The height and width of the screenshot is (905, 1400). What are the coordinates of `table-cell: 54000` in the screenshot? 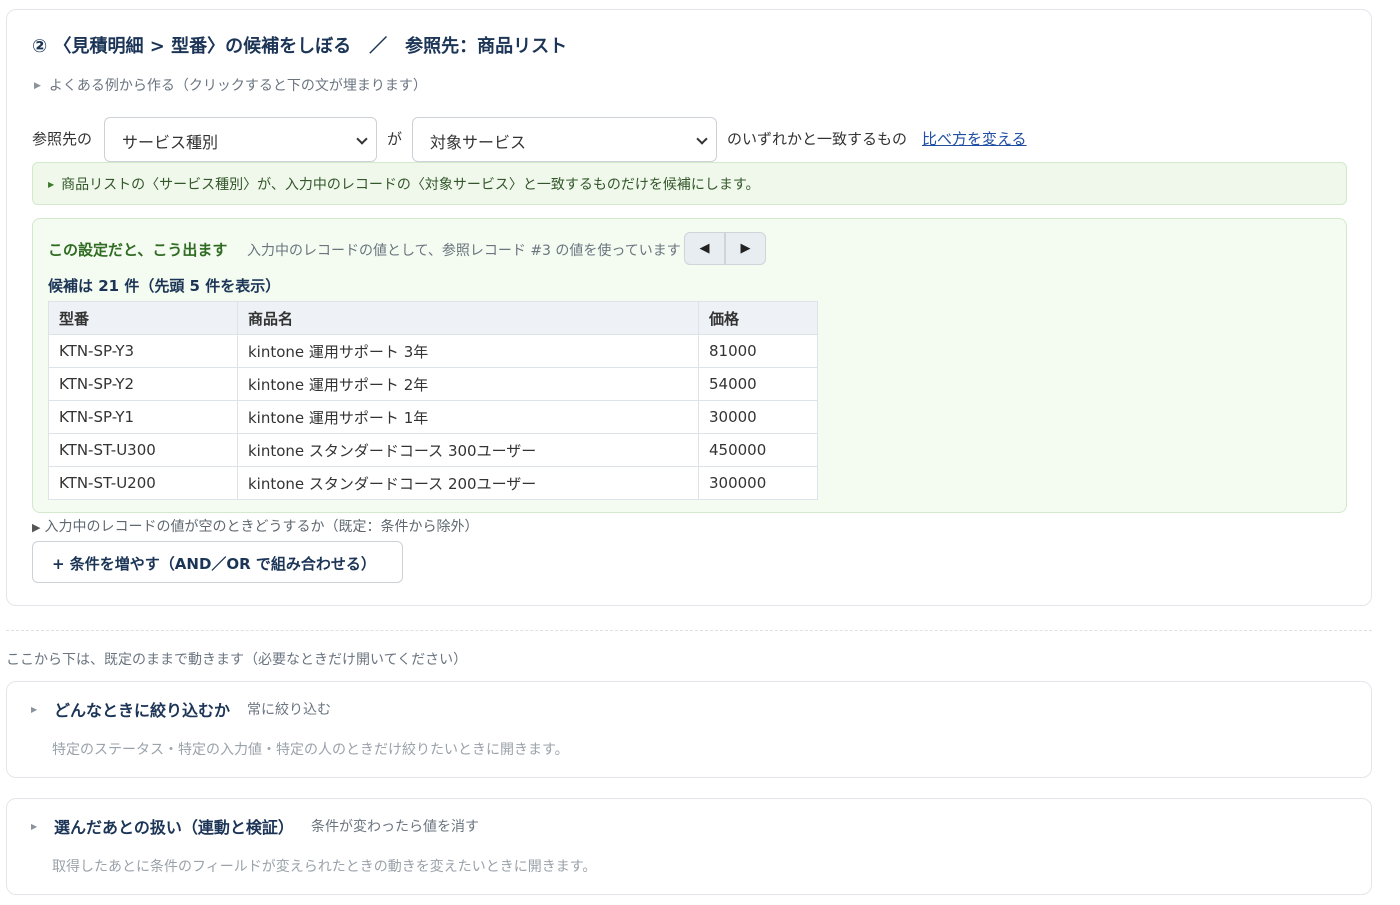 It's located at (758, 384).